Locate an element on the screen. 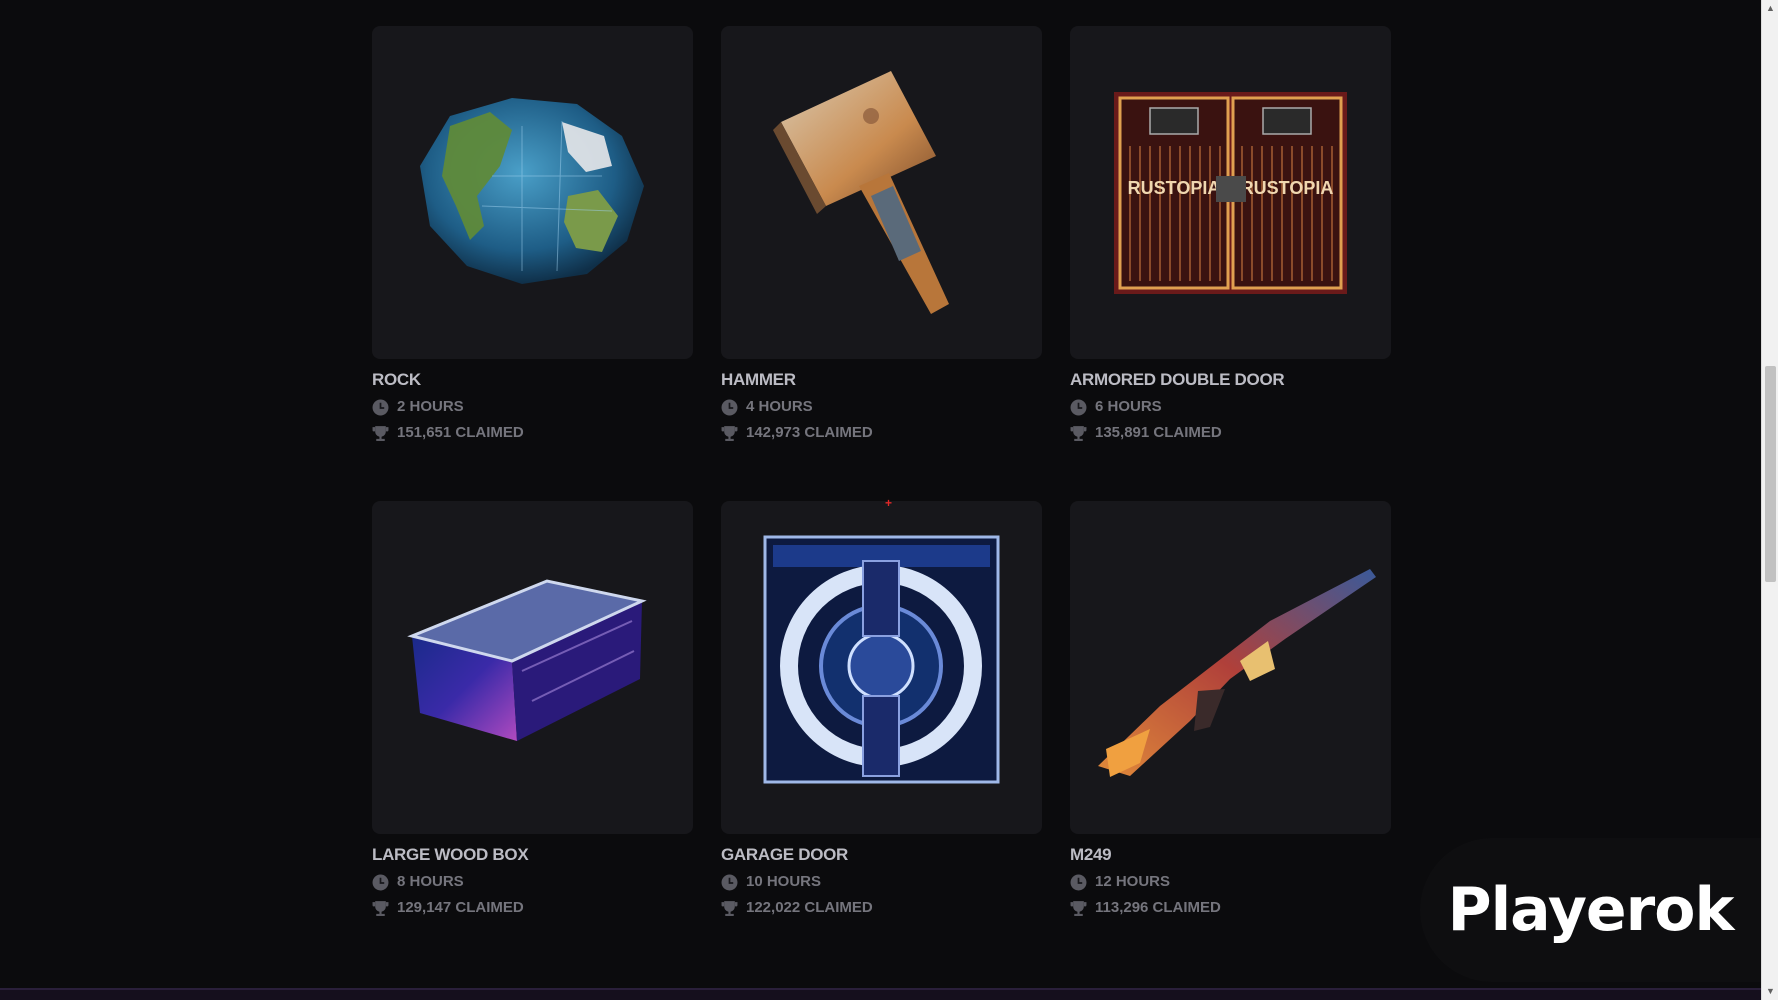 The width and height of the screenshot is (1778, 1000). item-name: M249 is located at coordinates (1091, 854).